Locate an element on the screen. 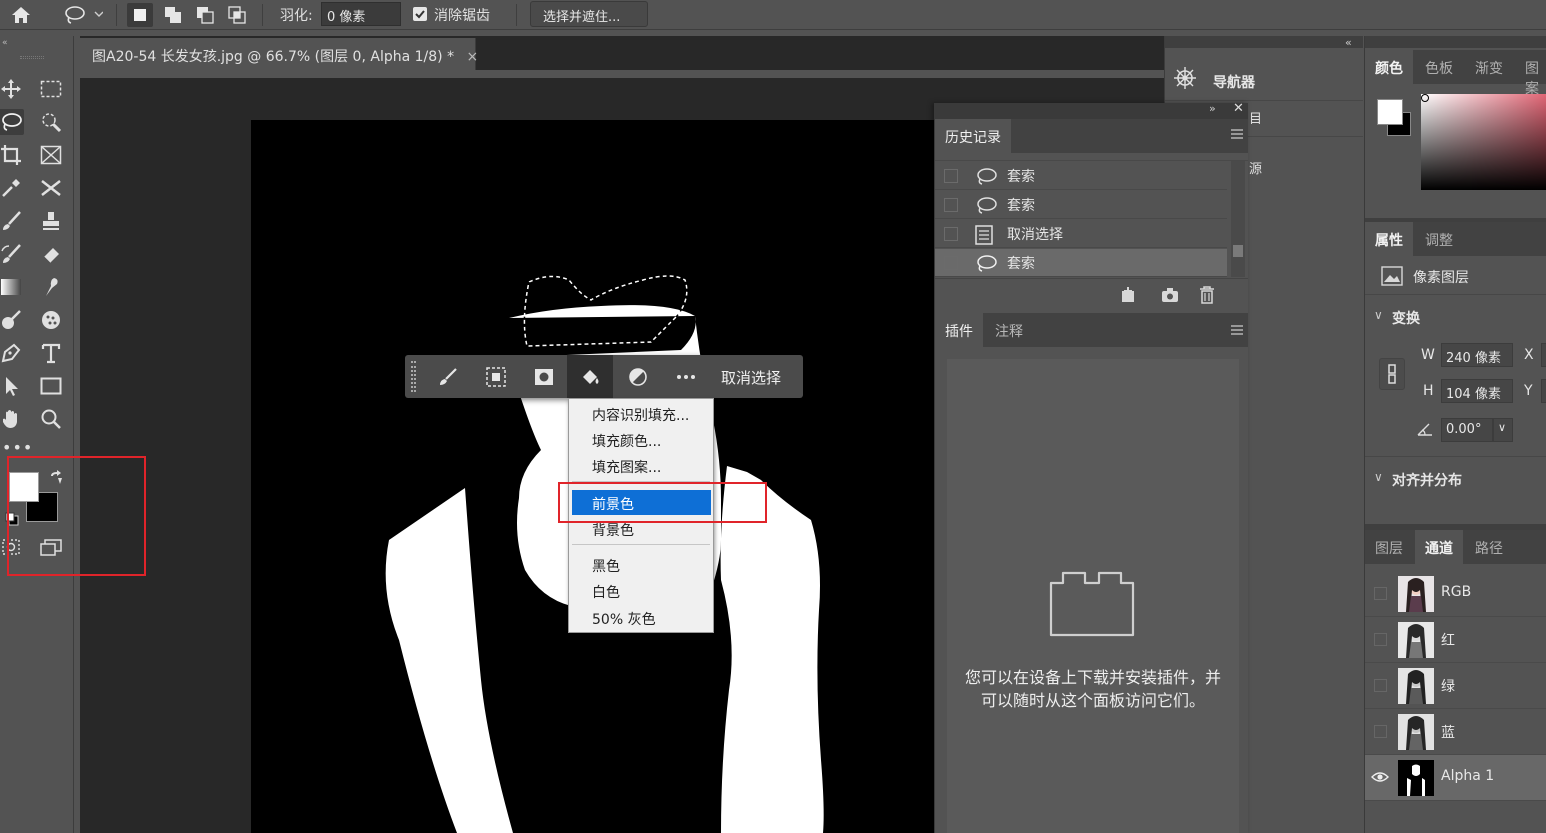 The height and width of the screenshot is (833, 1546). height-input: 104 像素 is located at coordinates (1477, 391).